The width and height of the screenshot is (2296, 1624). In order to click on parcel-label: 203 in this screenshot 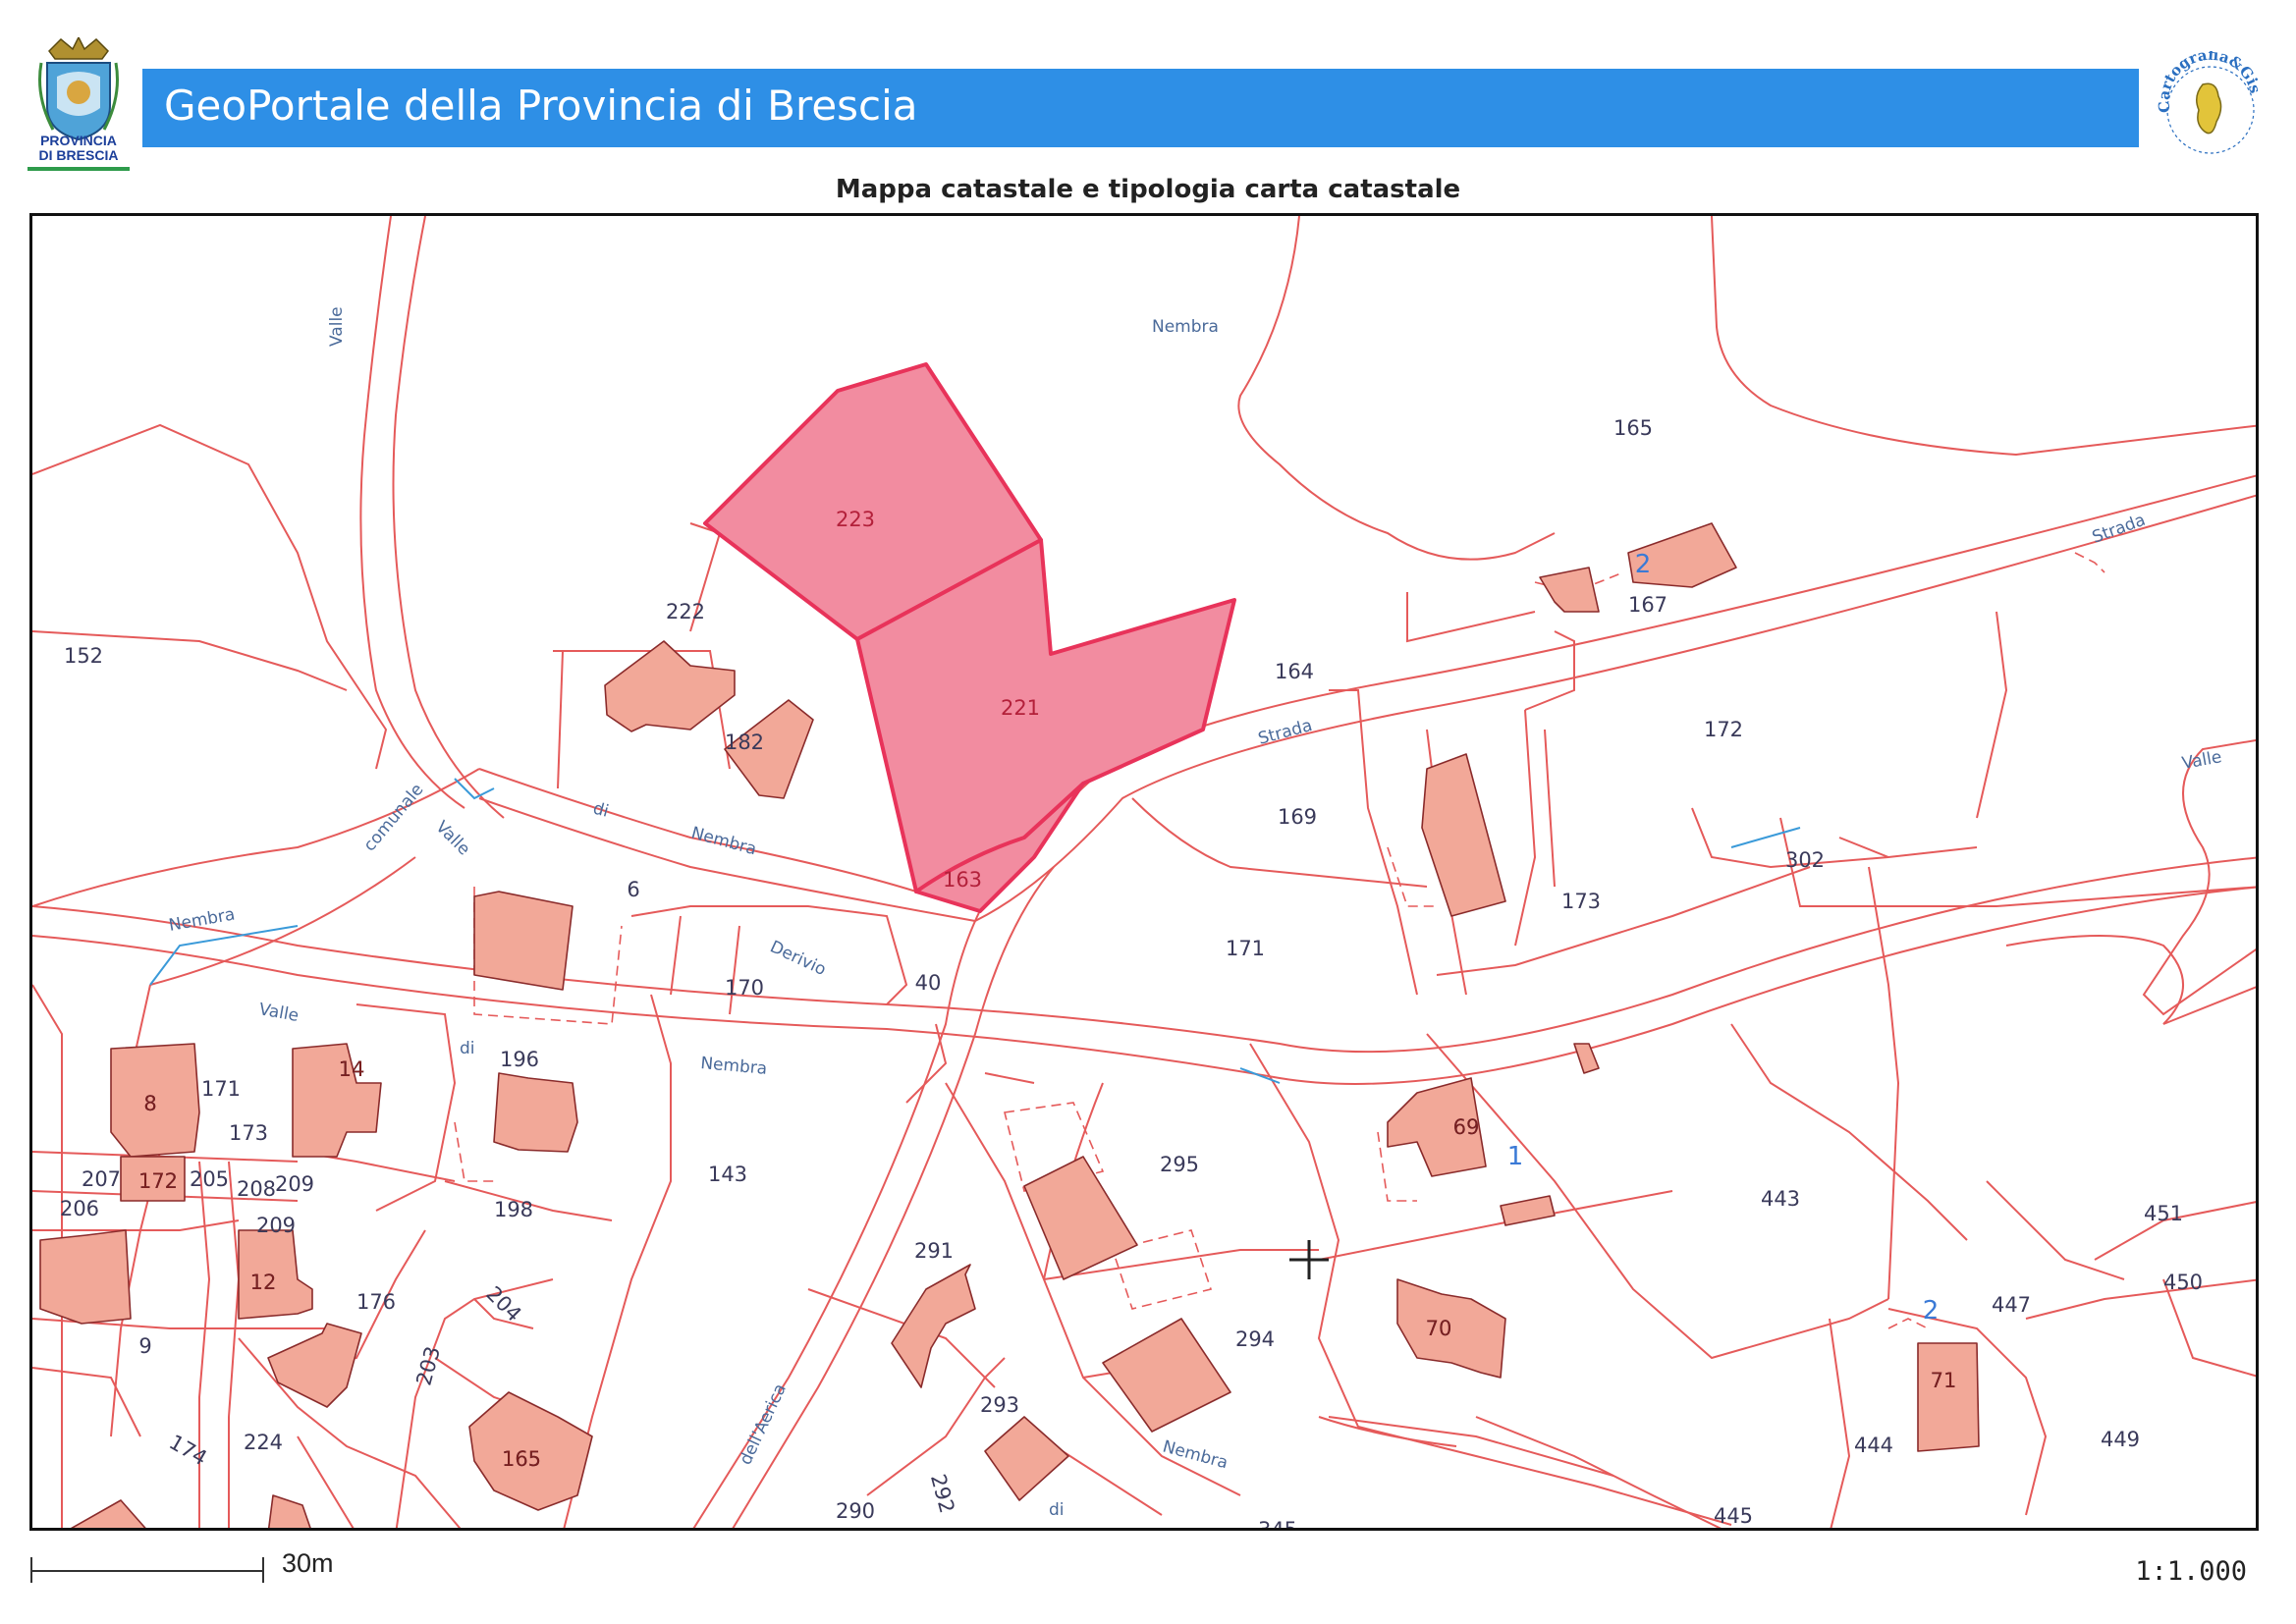, I will do `click(428, 1366)`.